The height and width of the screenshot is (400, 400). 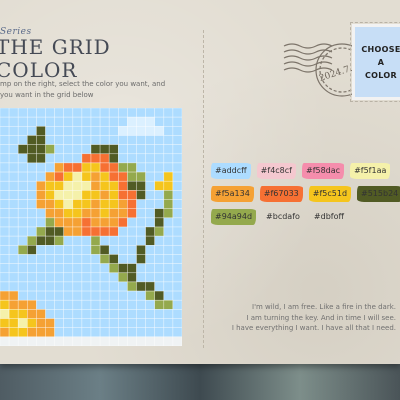 I want to click on color-swatch: #f67033, so click(x=281, y=194).